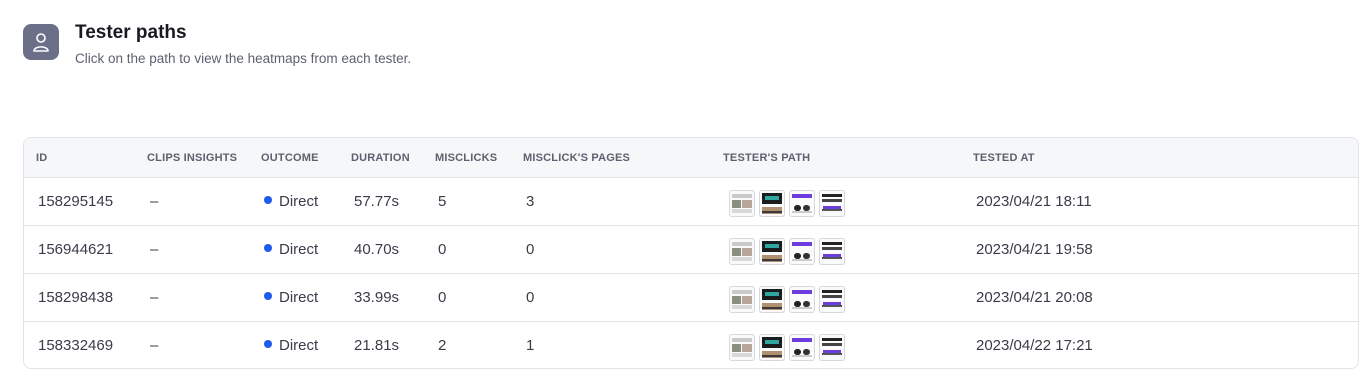 The height and width of the screenshot is (392, 1368). I want to click on misclicks: 2, so click(442, 345).